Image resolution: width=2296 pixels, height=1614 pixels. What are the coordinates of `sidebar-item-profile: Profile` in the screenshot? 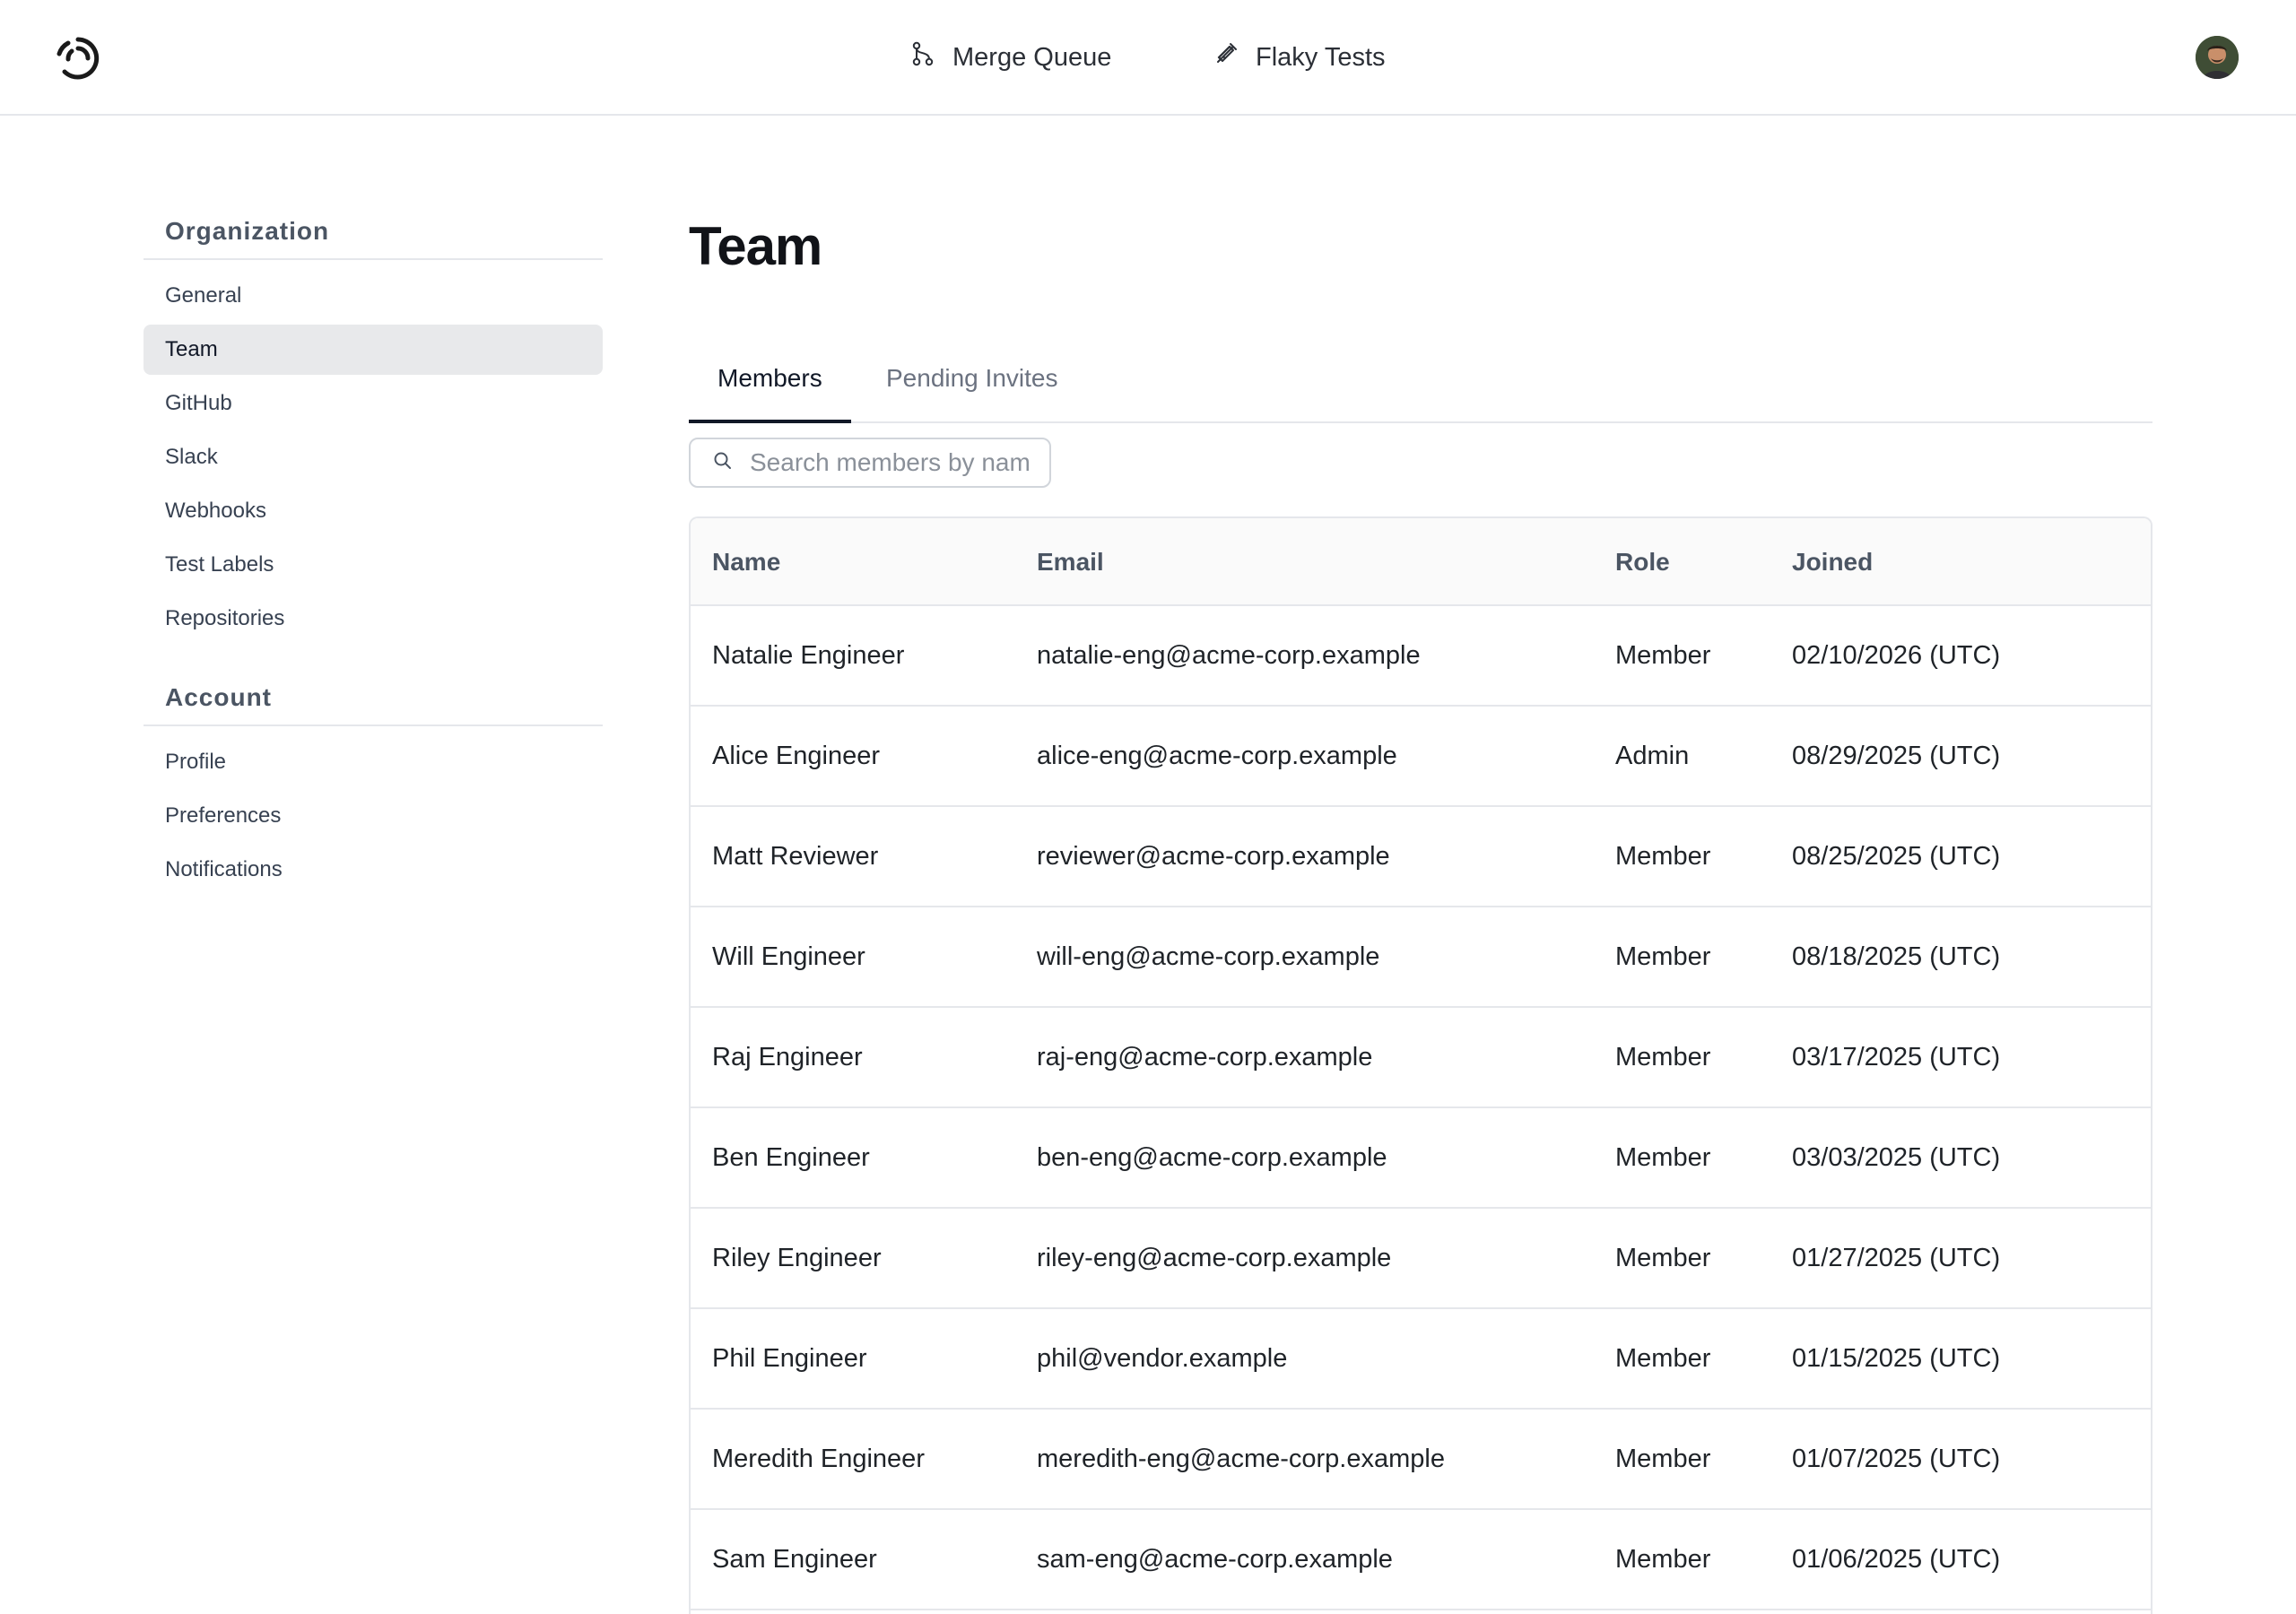 It's located at (373, 762).